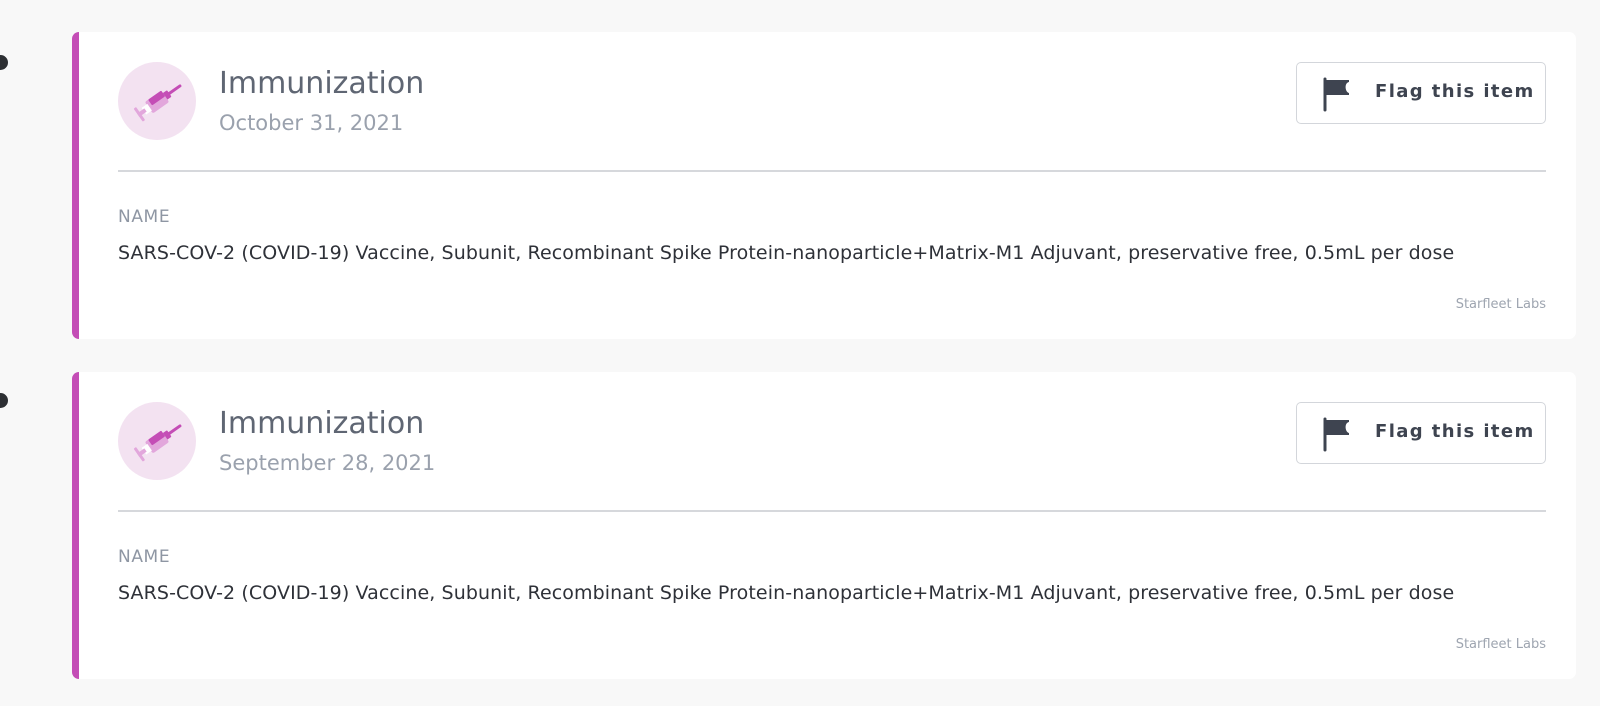 The height and width of the screenshot is (706, 1600). Describe the element at coordinates (311, 123) in the screenshot. I see `card-date: October 31, 2021` at that location.